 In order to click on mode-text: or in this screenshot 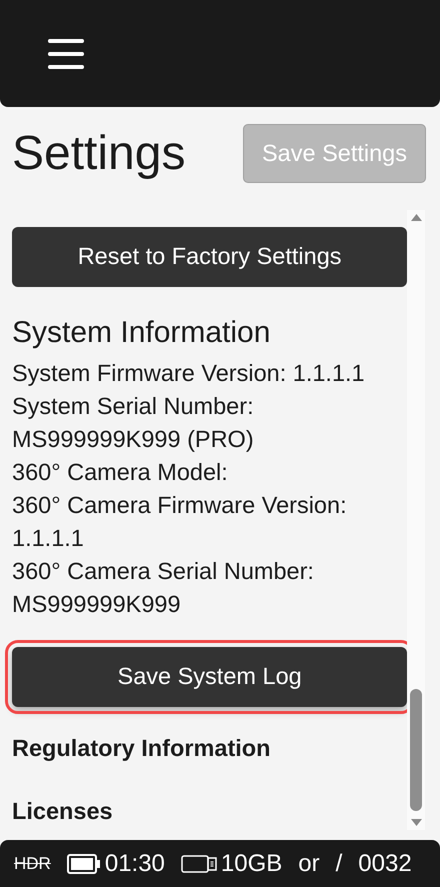, I will do `click(309, 863)`.